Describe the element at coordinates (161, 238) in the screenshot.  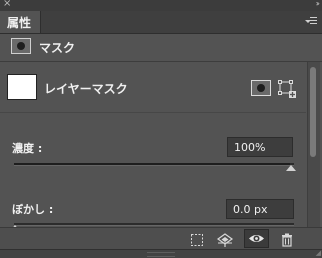
I see `bottom-toolbar` at that location.